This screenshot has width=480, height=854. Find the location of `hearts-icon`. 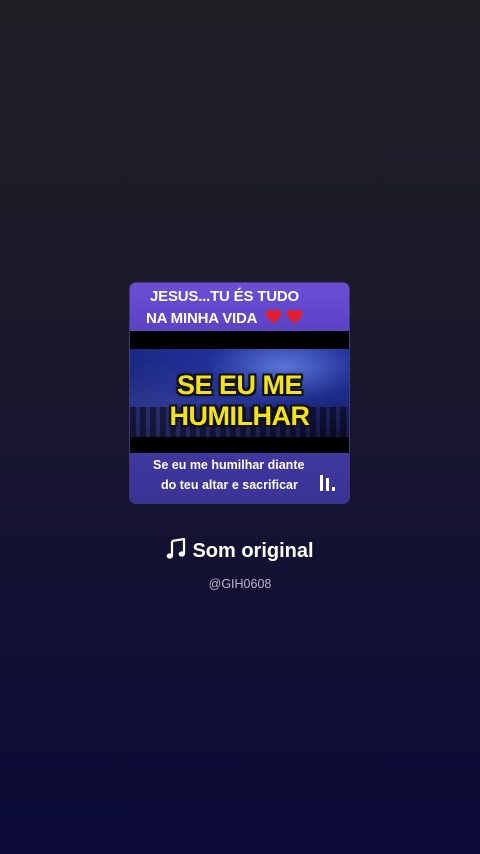

hearts-icon is located at coordinates (284, 319).